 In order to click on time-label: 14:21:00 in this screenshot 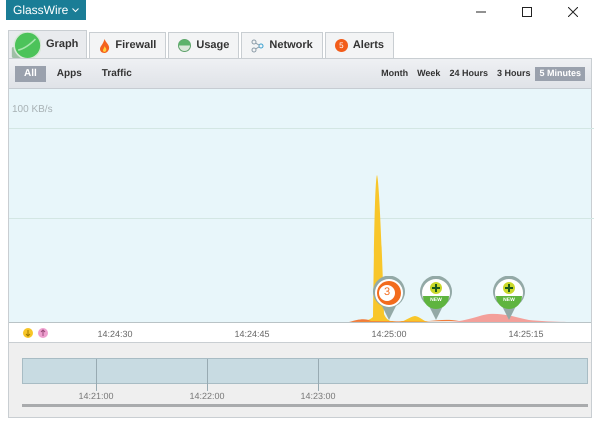, I will do `click(96, 396)`.